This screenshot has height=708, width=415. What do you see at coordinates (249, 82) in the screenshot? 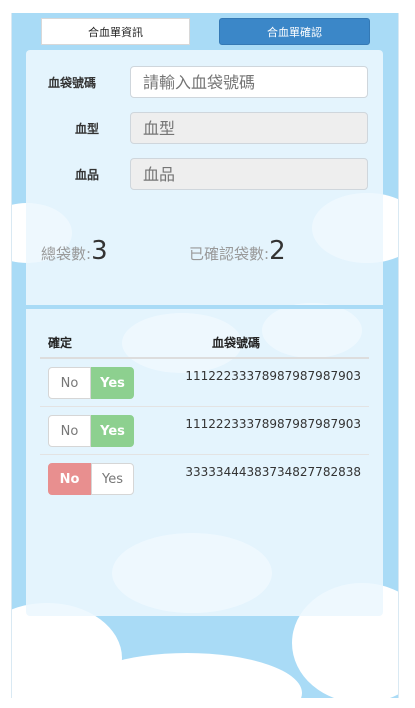
I see `bag-code-input` at bounding box center [249, 82].